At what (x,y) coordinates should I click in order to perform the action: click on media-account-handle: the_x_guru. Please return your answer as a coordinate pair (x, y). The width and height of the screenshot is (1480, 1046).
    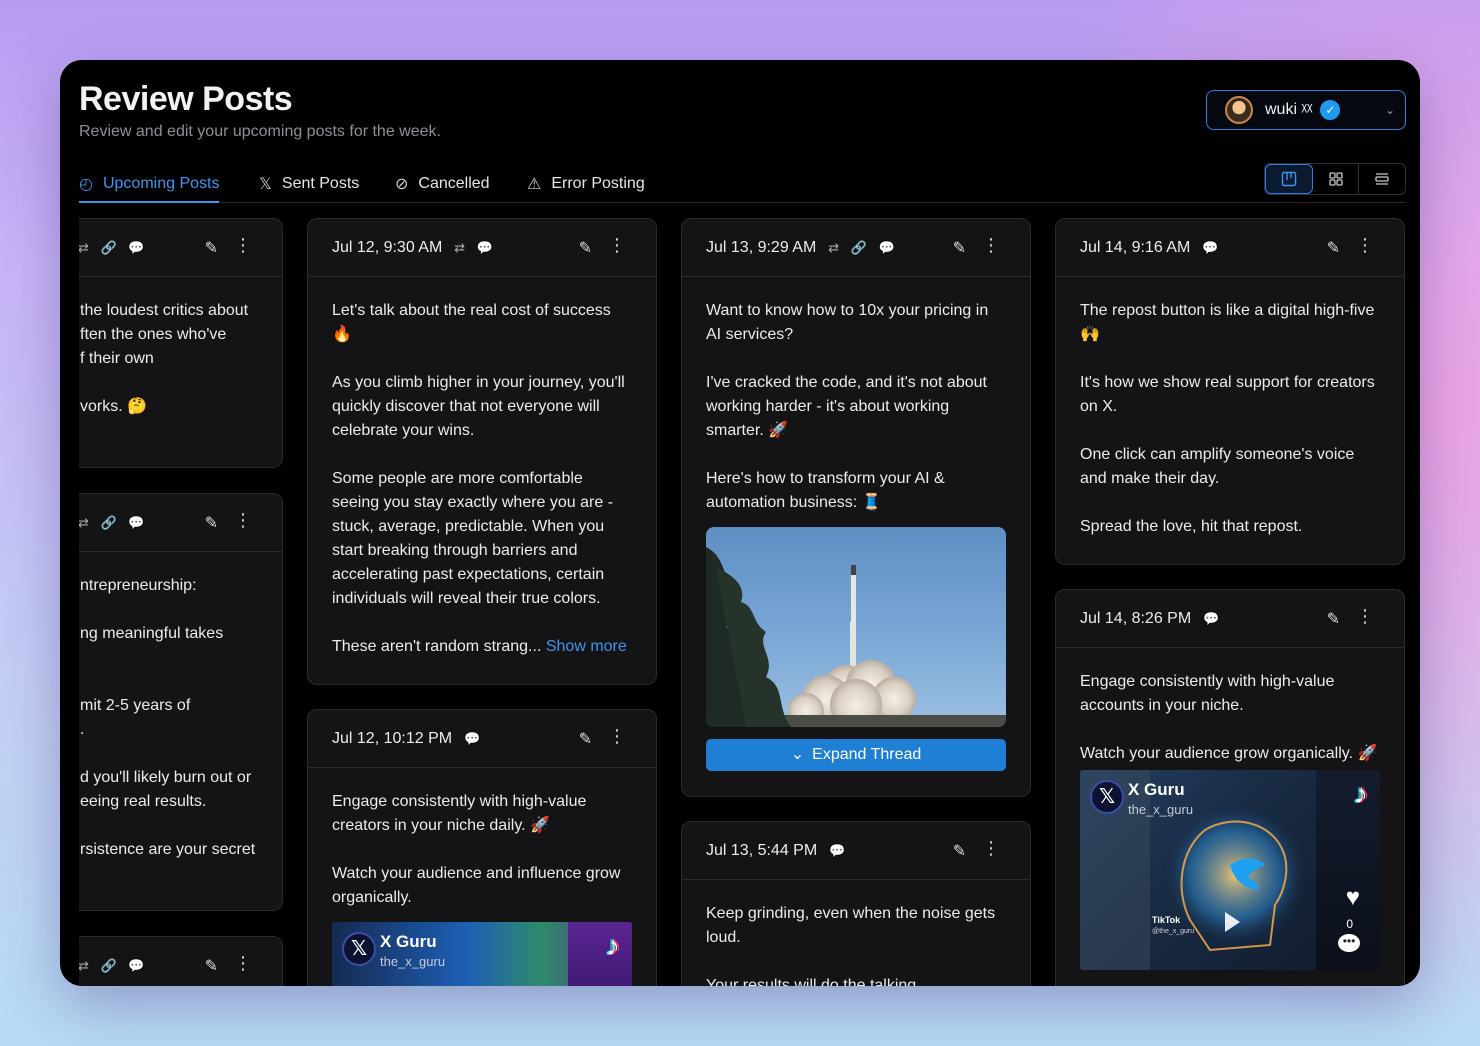
    Looking at the image, I should click on (1161, 809).